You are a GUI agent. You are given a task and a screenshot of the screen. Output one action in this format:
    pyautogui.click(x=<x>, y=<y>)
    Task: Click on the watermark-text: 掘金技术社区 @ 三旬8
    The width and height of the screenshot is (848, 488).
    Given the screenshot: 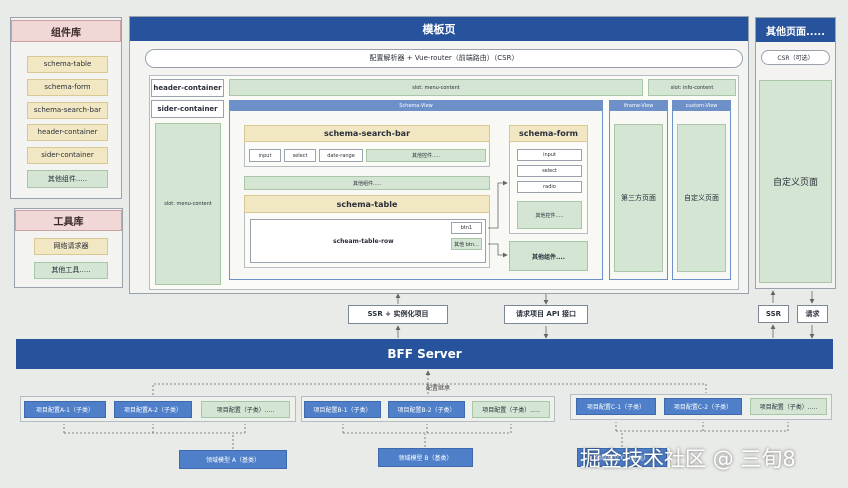 What is the action you would take?
    pyautogui.click(x=688, y=459)
    